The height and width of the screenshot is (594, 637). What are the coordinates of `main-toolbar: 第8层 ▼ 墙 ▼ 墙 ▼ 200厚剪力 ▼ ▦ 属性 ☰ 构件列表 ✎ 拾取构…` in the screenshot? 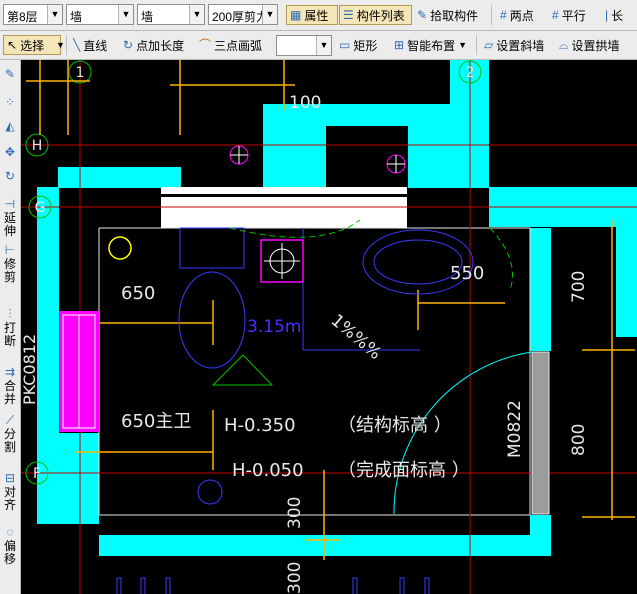 It's located at (318, 15).